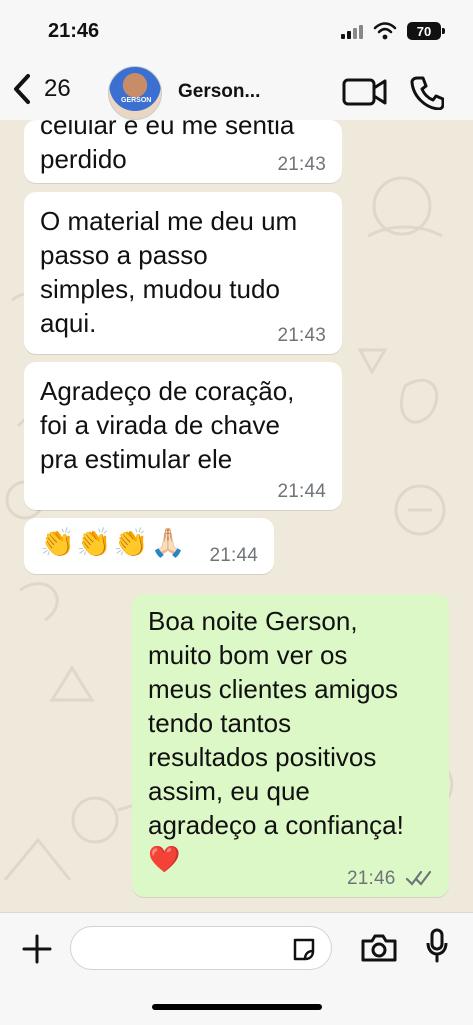 The height and width of the screenshot is (1025, 473). I want to click on message-time-5: 21:46, so click(371, 878).